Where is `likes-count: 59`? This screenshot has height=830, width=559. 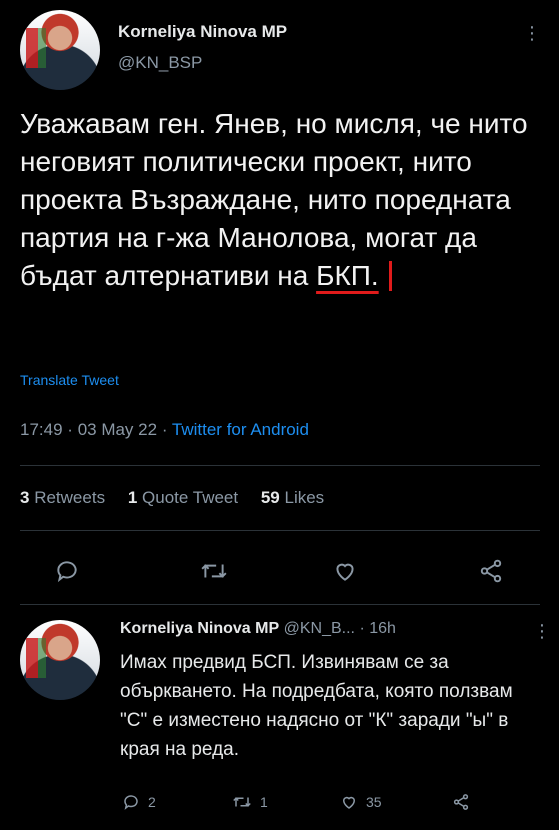 likes-count: 59 is located at coordinates (270, 497).